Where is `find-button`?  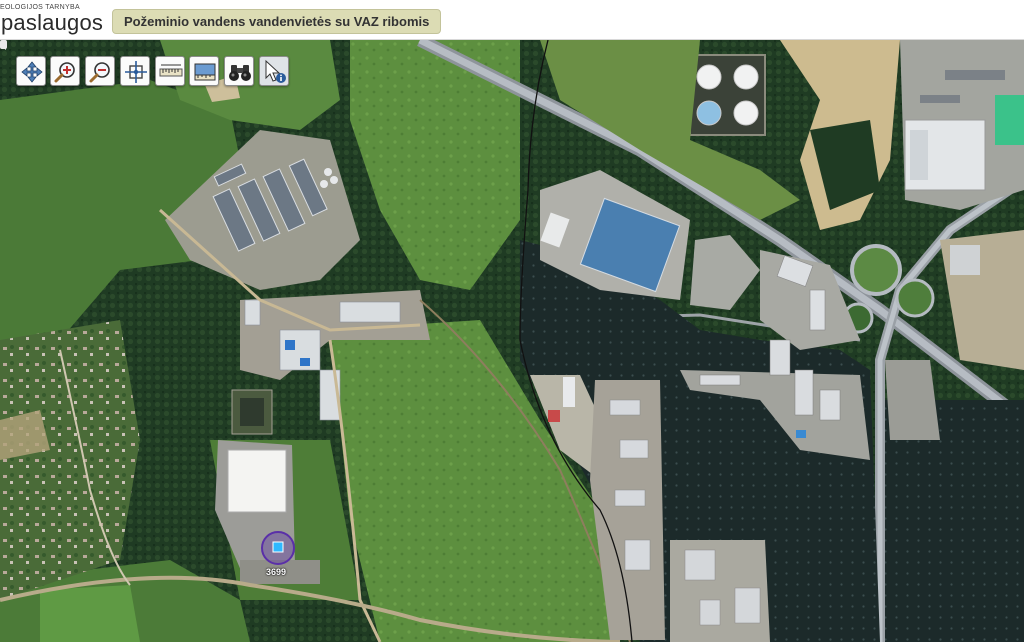
find-button is located at coordinates (239, 71).